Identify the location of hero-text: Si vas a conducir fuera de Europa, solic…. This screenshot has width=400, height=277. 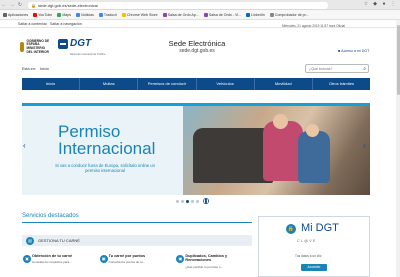
(105, 168).